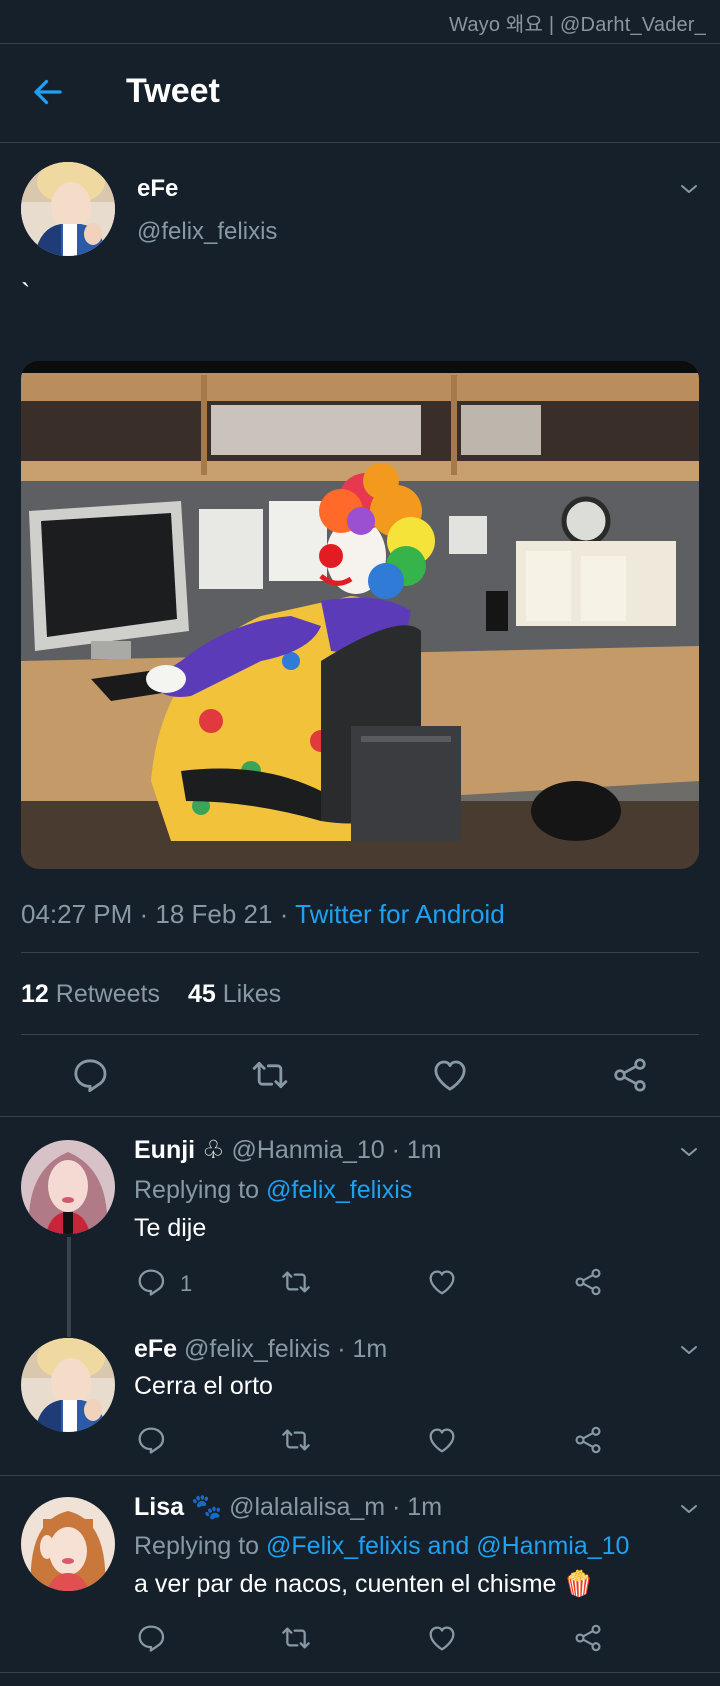 The image size is (720, 1686). I want to click on reply-meta: @felix_felixis · 1m, so click(285, 1349).